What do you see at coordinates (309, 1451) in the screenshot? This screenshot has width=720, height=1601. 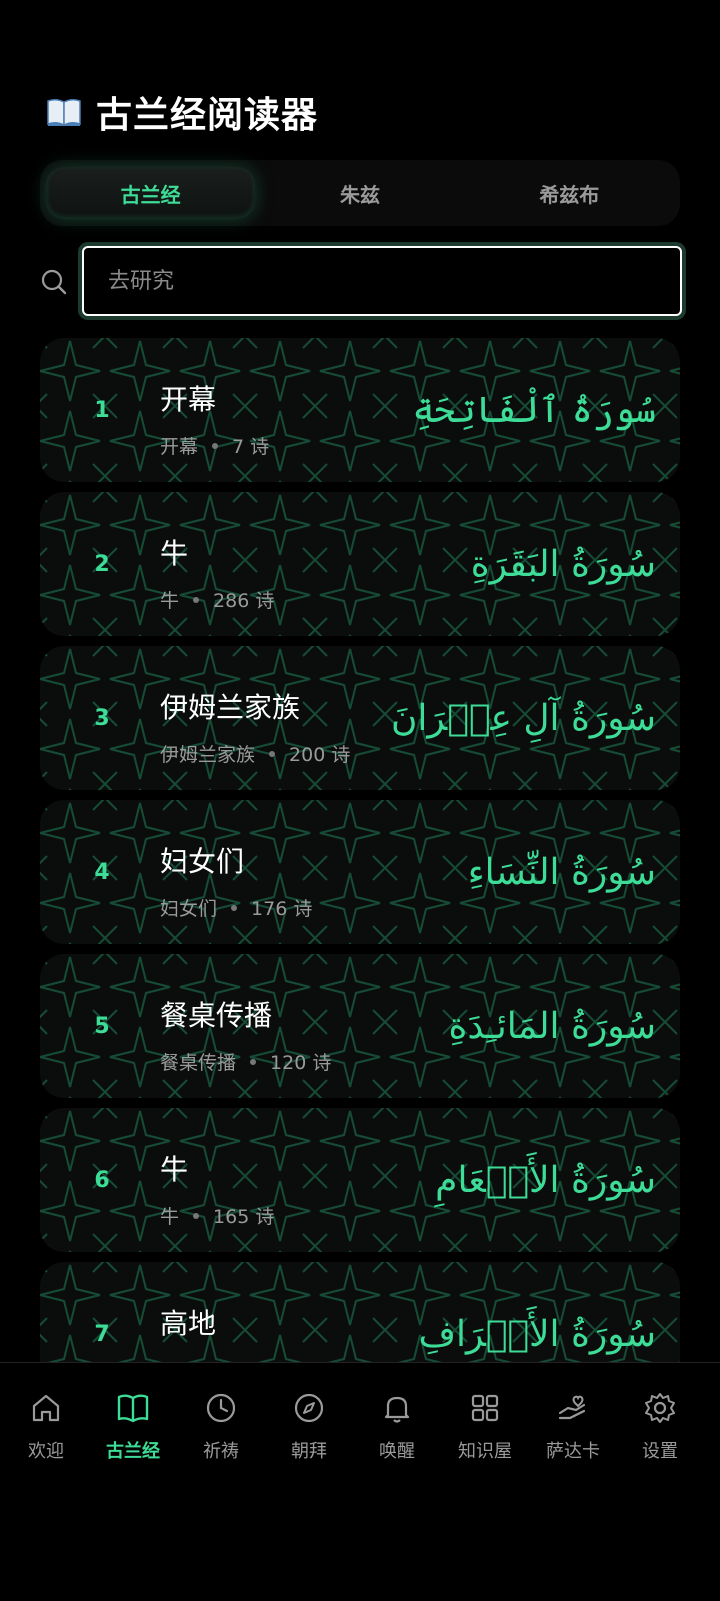 I see `nav-label: 朝拜` at bounding box center [309, 1451].